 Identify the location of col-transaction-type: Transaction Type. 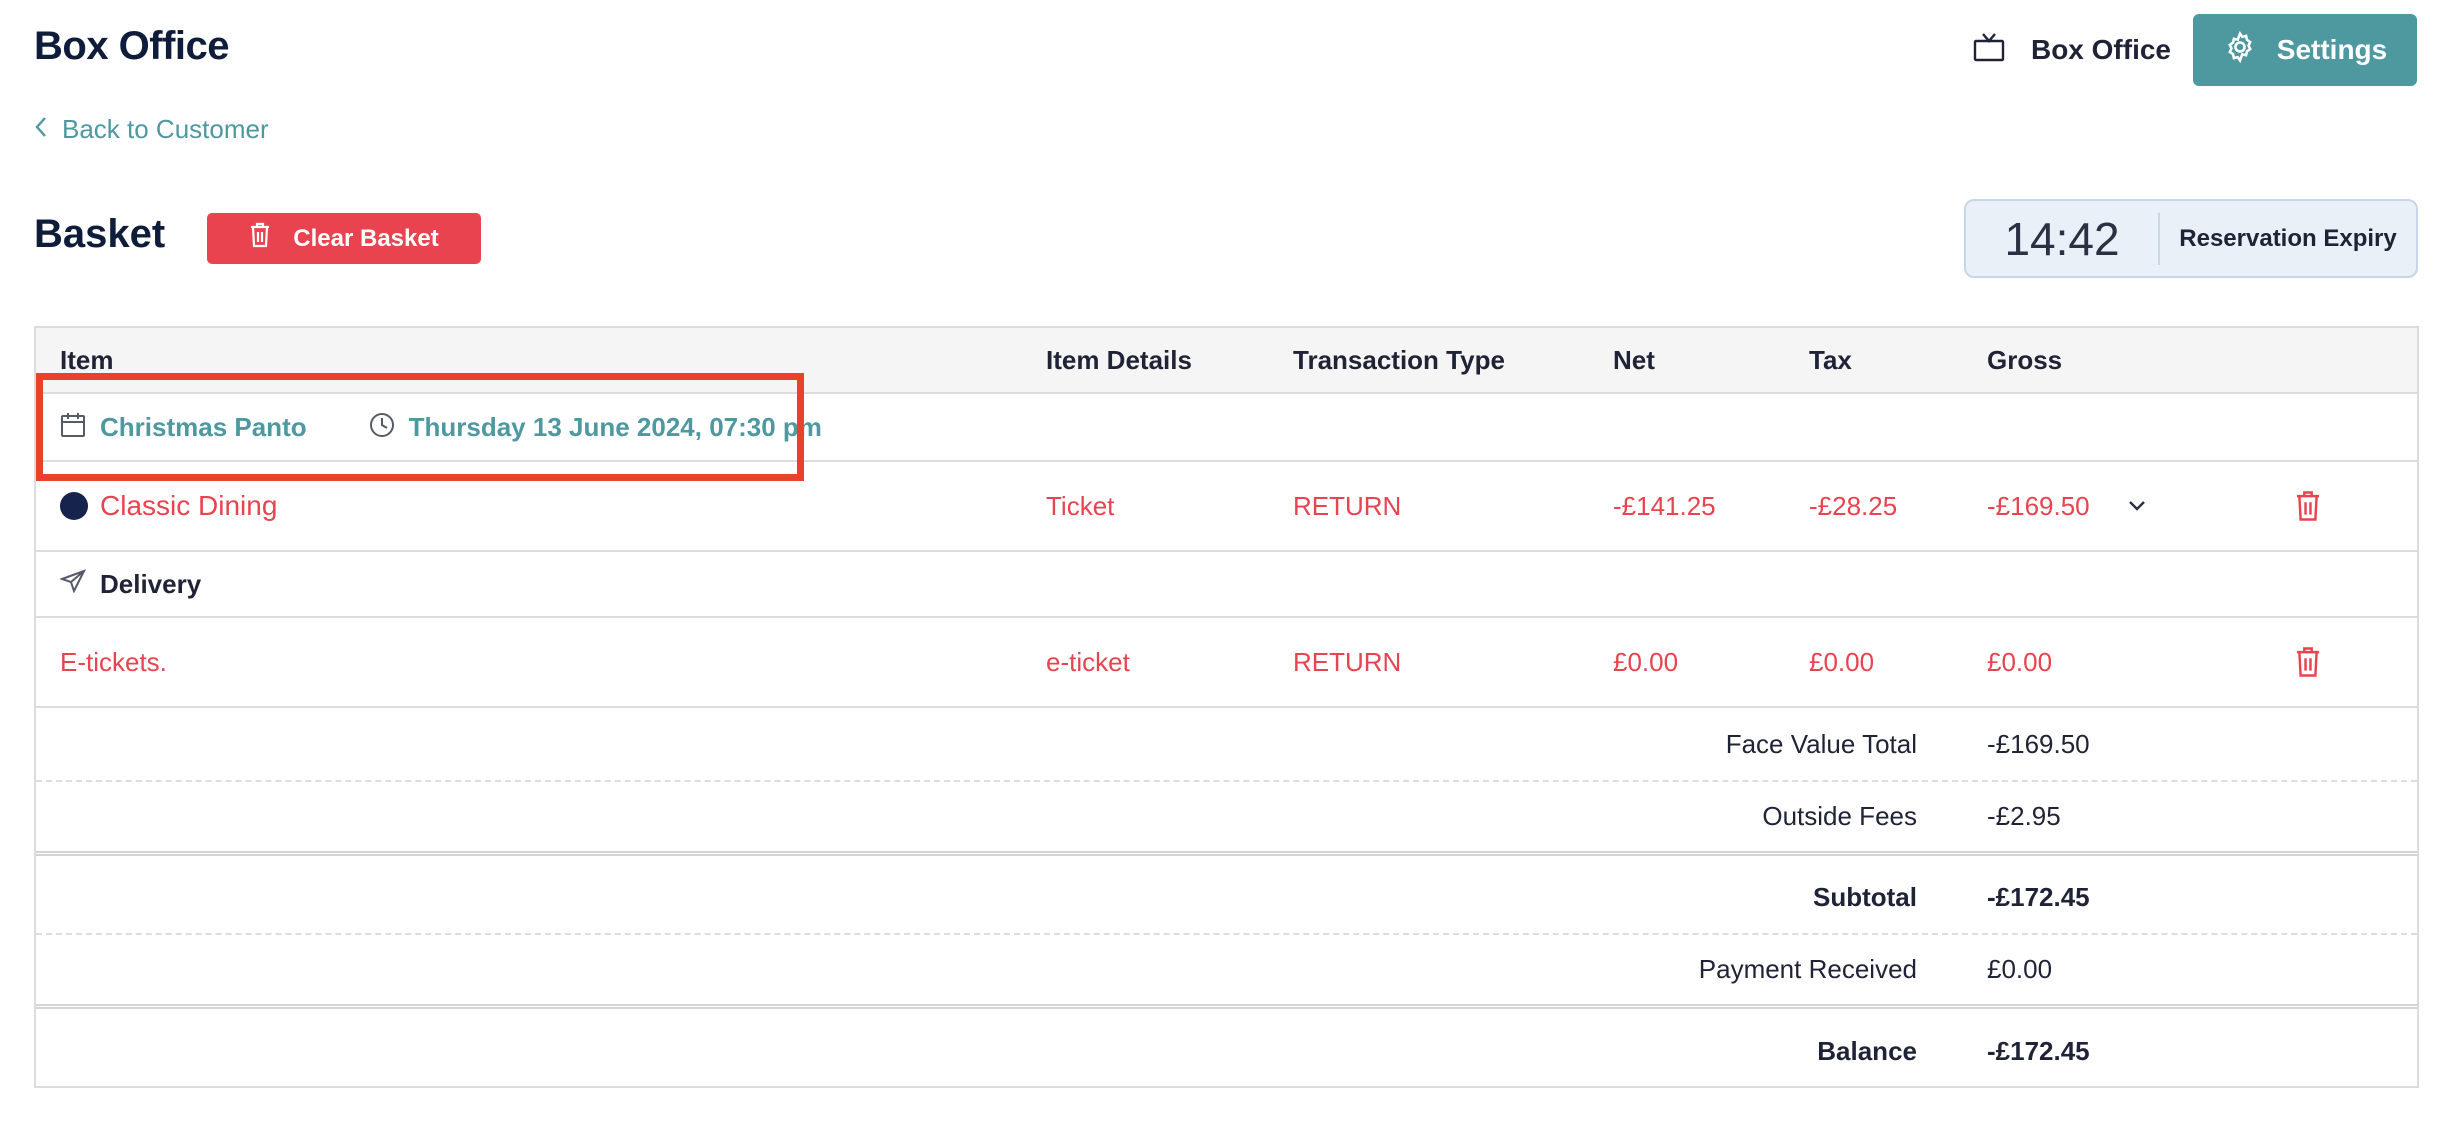
(1399, 359).